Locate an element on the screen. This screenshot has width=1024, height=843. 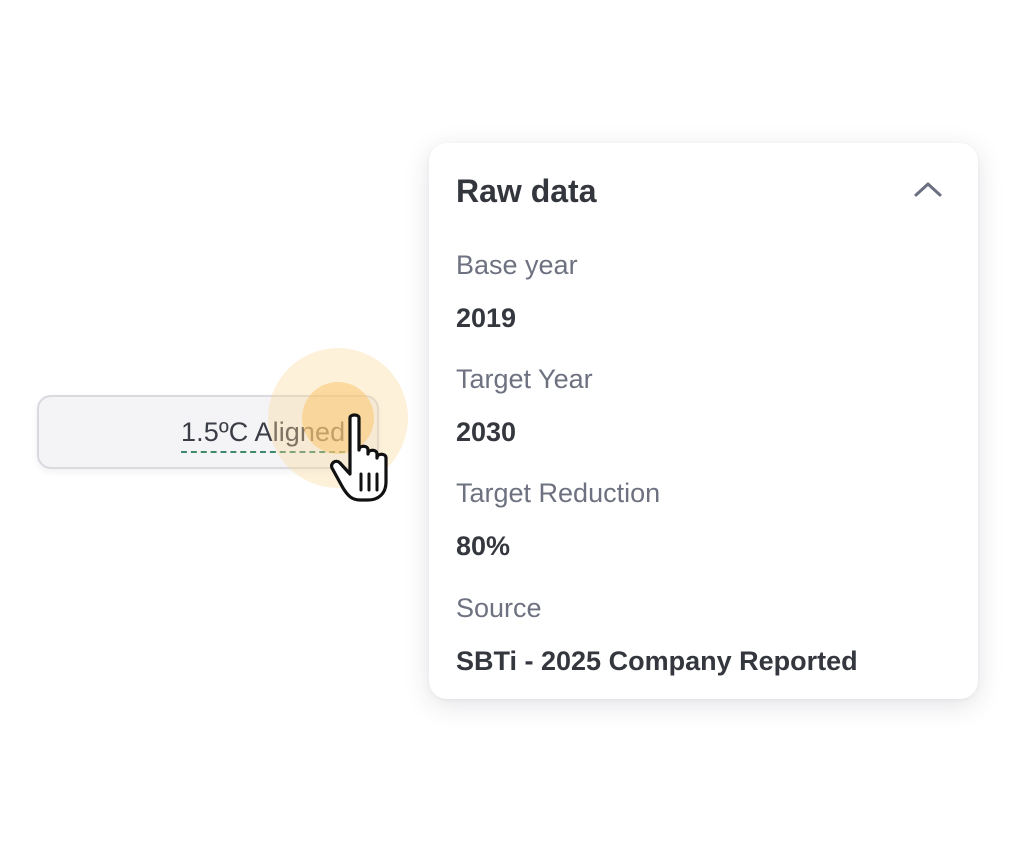
target-reduction-value: 80% is located at coordinates (483, 546).